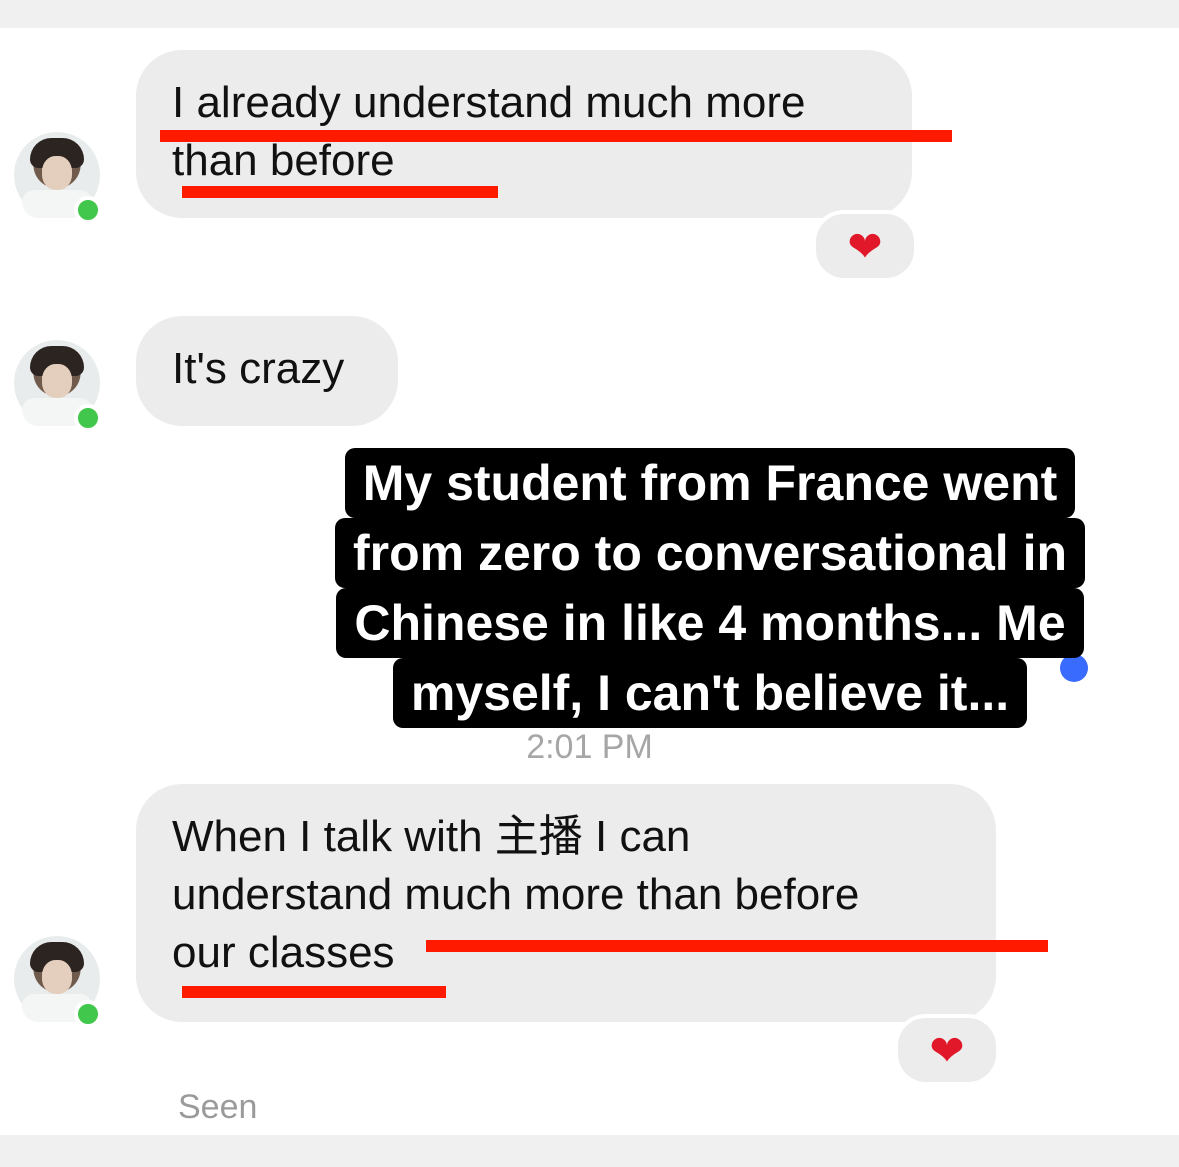 The image size is (1179, 1167). Describe the element at coordinates (589, 747) in the screenshot. I see `message-timestamp: 2:01 PM` at that location.